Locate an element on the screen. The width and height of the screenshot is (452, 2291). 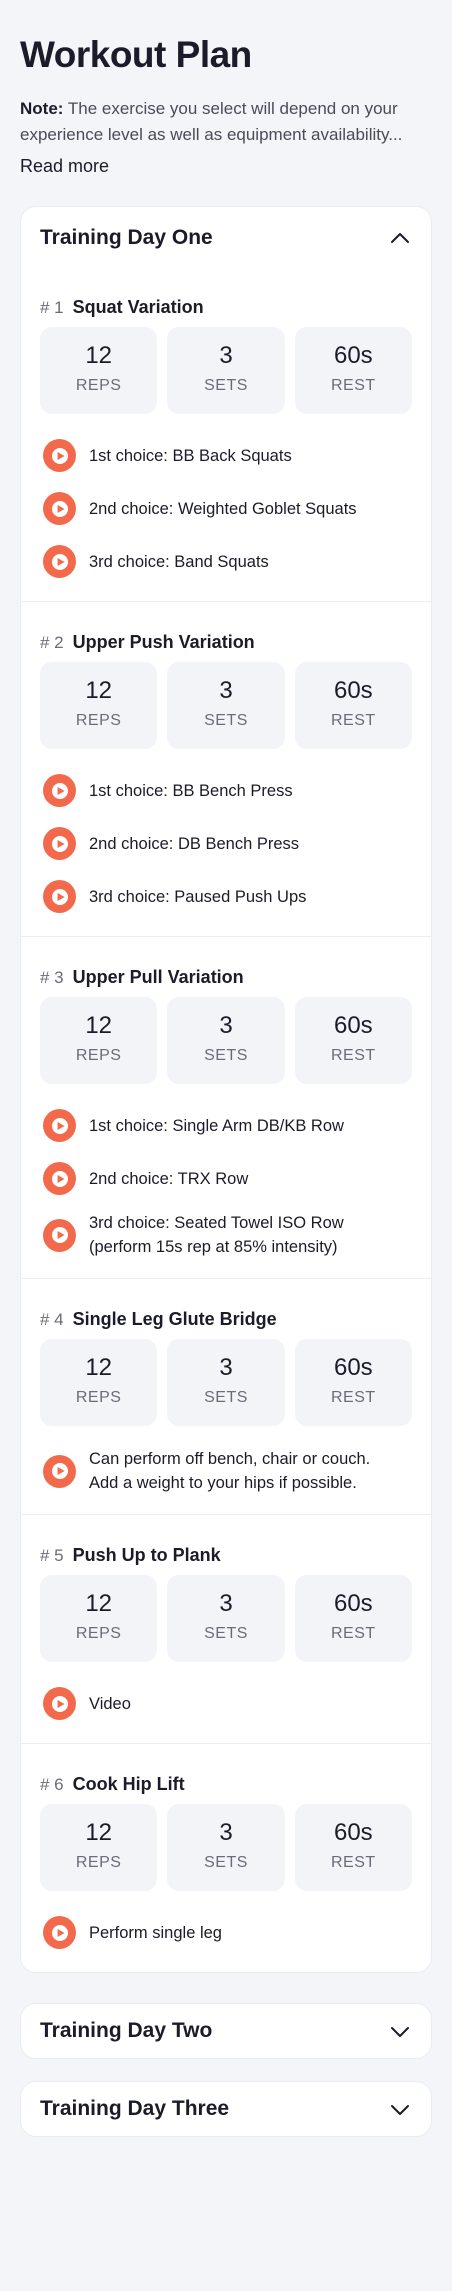
exercise-name: Push Up to Plank is located at coordinates (146, 1555).